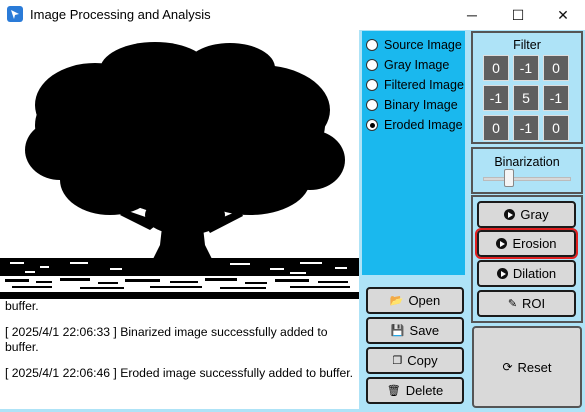  I want to click on delete-button: 🗑 Delete, so click(415, 390).